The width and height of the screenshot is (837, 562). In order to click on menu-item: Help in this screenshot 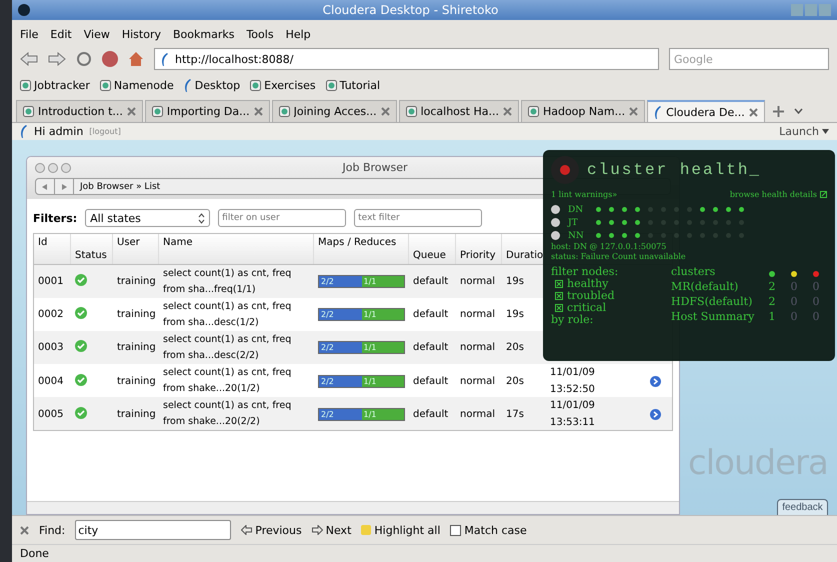, I will do `click(298, 34)`.